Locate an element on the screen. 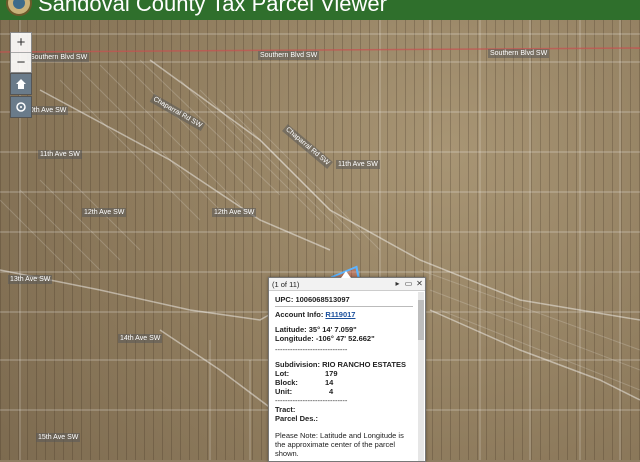 The height and width of the screenshot is (462, 640). note-line: Please Note: Latitude and Longitude is is located at coordinates (339, 435).